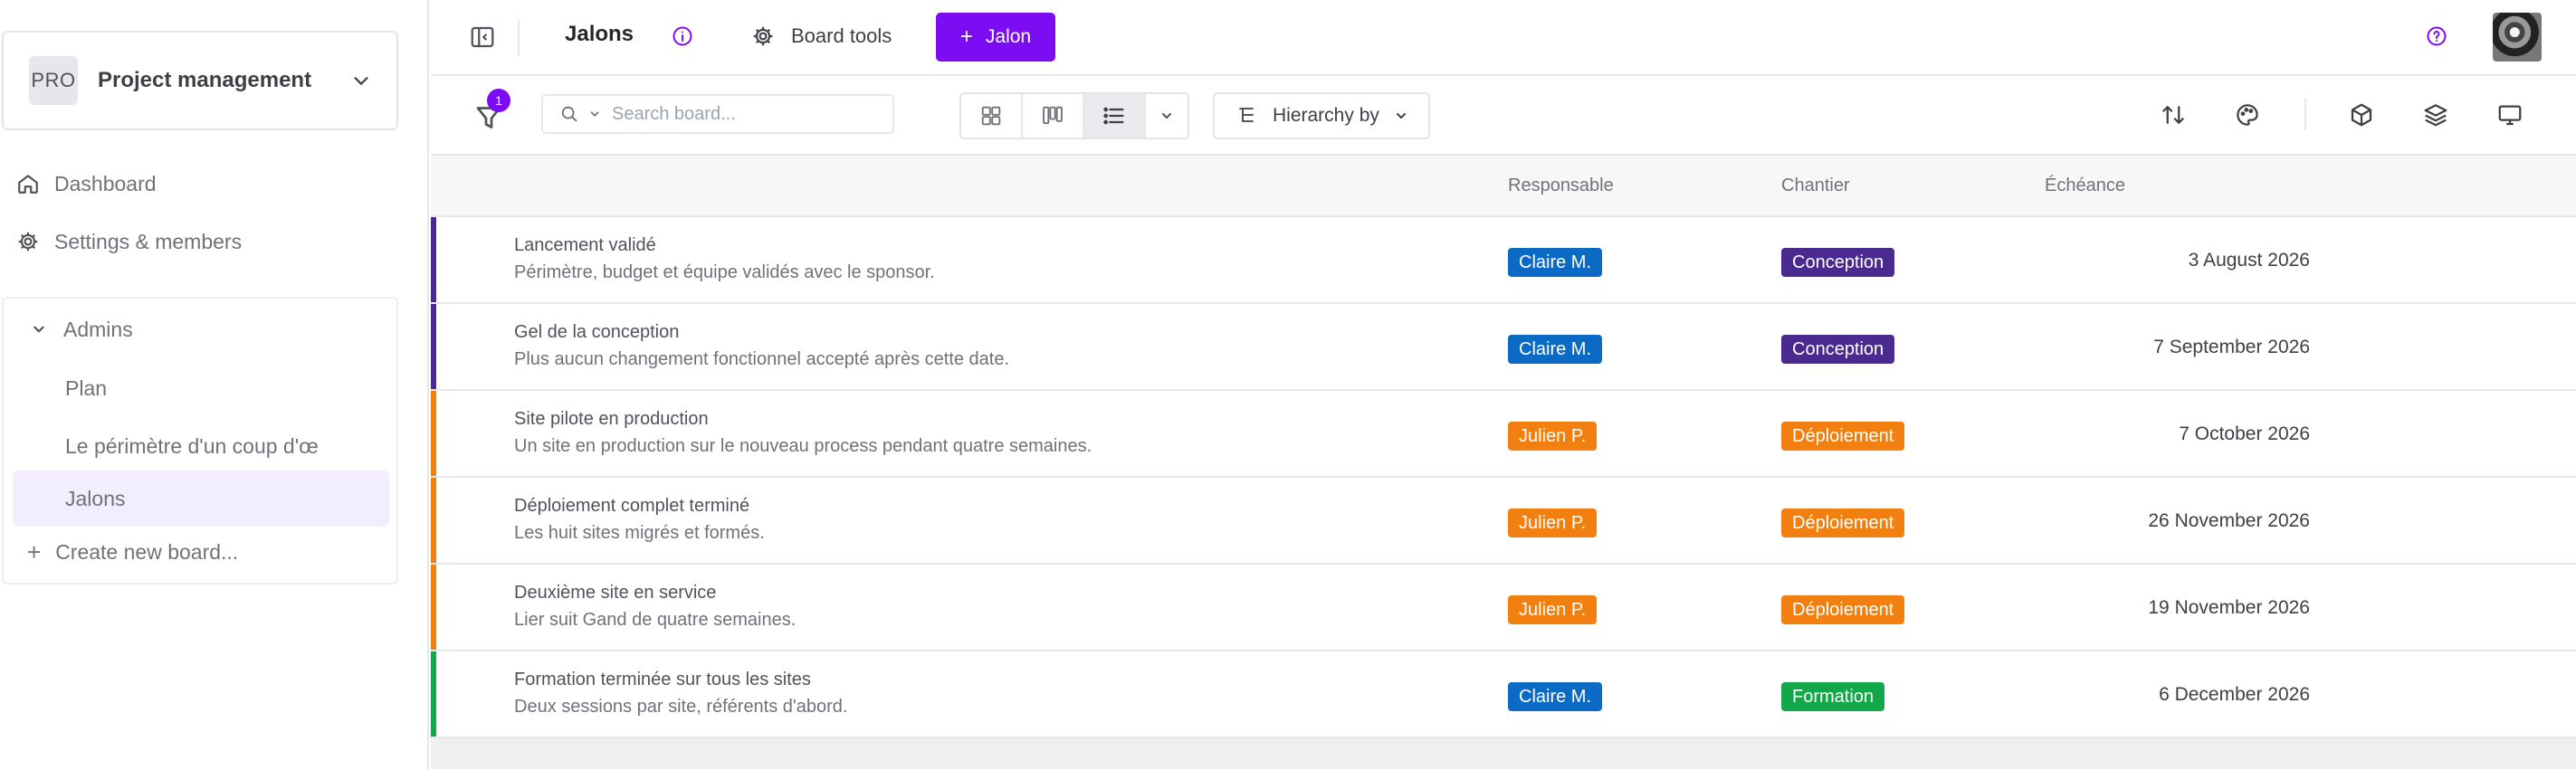 This screenshot has width=2576, height=770. Describe the element at coordinates (28, 185) in the screenshot. I see `home-icon` at that location.